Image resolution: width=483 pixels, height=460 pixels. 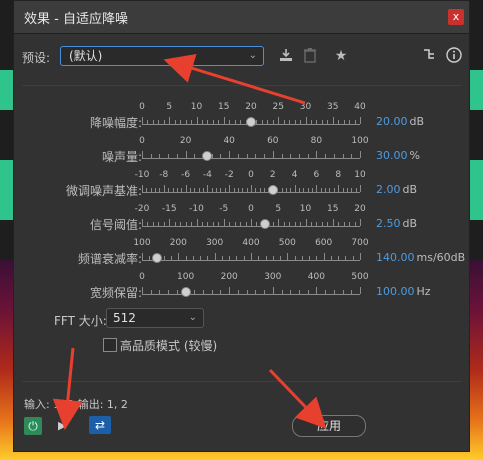 I want to click on info-icon, so click(x=454, y=56).